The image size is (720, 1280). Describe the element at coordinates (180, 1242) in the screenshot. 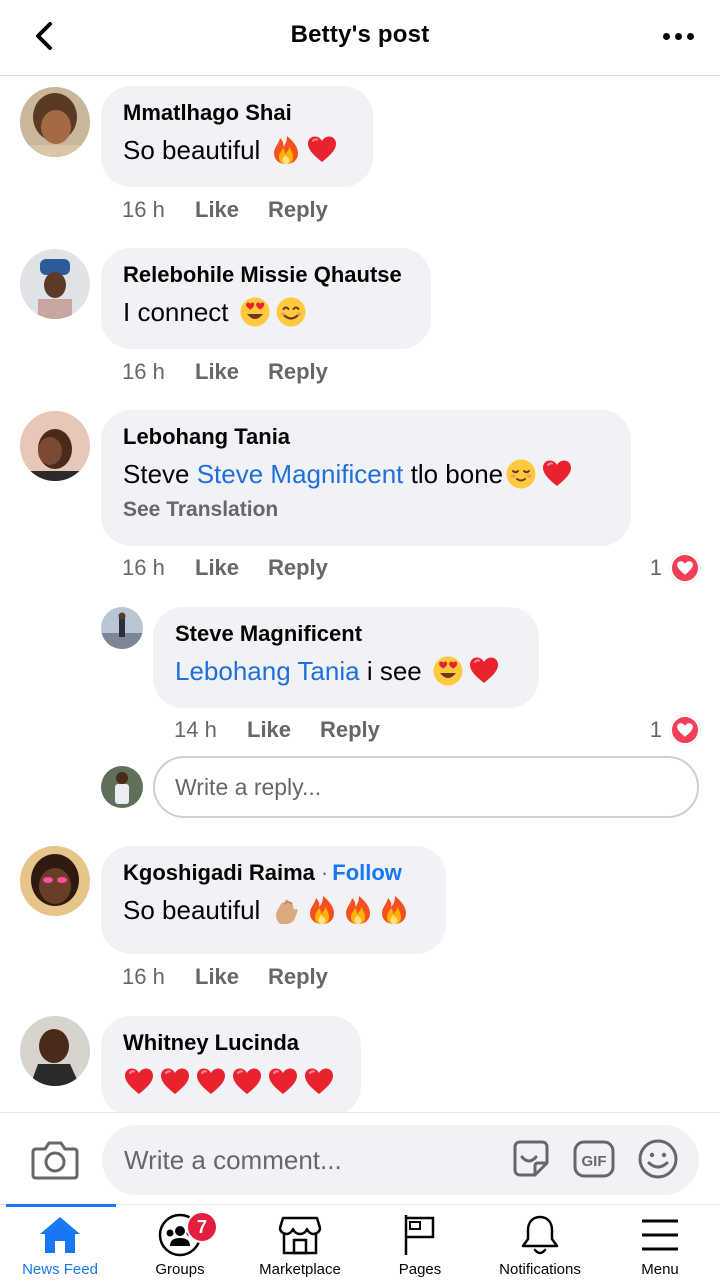

I see `nav-groups: 7 Groups` at that location.